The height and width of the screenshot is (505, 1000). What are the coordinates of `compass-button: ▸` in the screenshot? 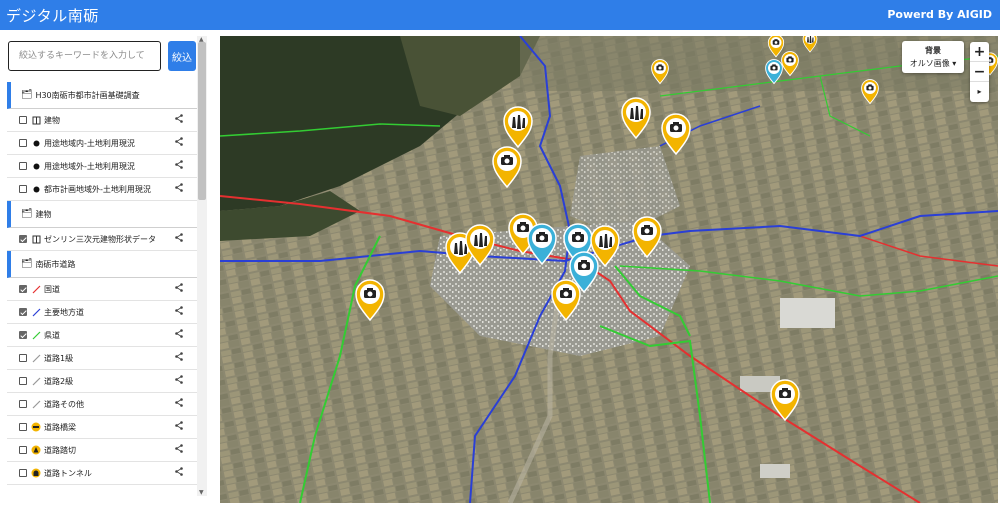 It's located at (979, 92).